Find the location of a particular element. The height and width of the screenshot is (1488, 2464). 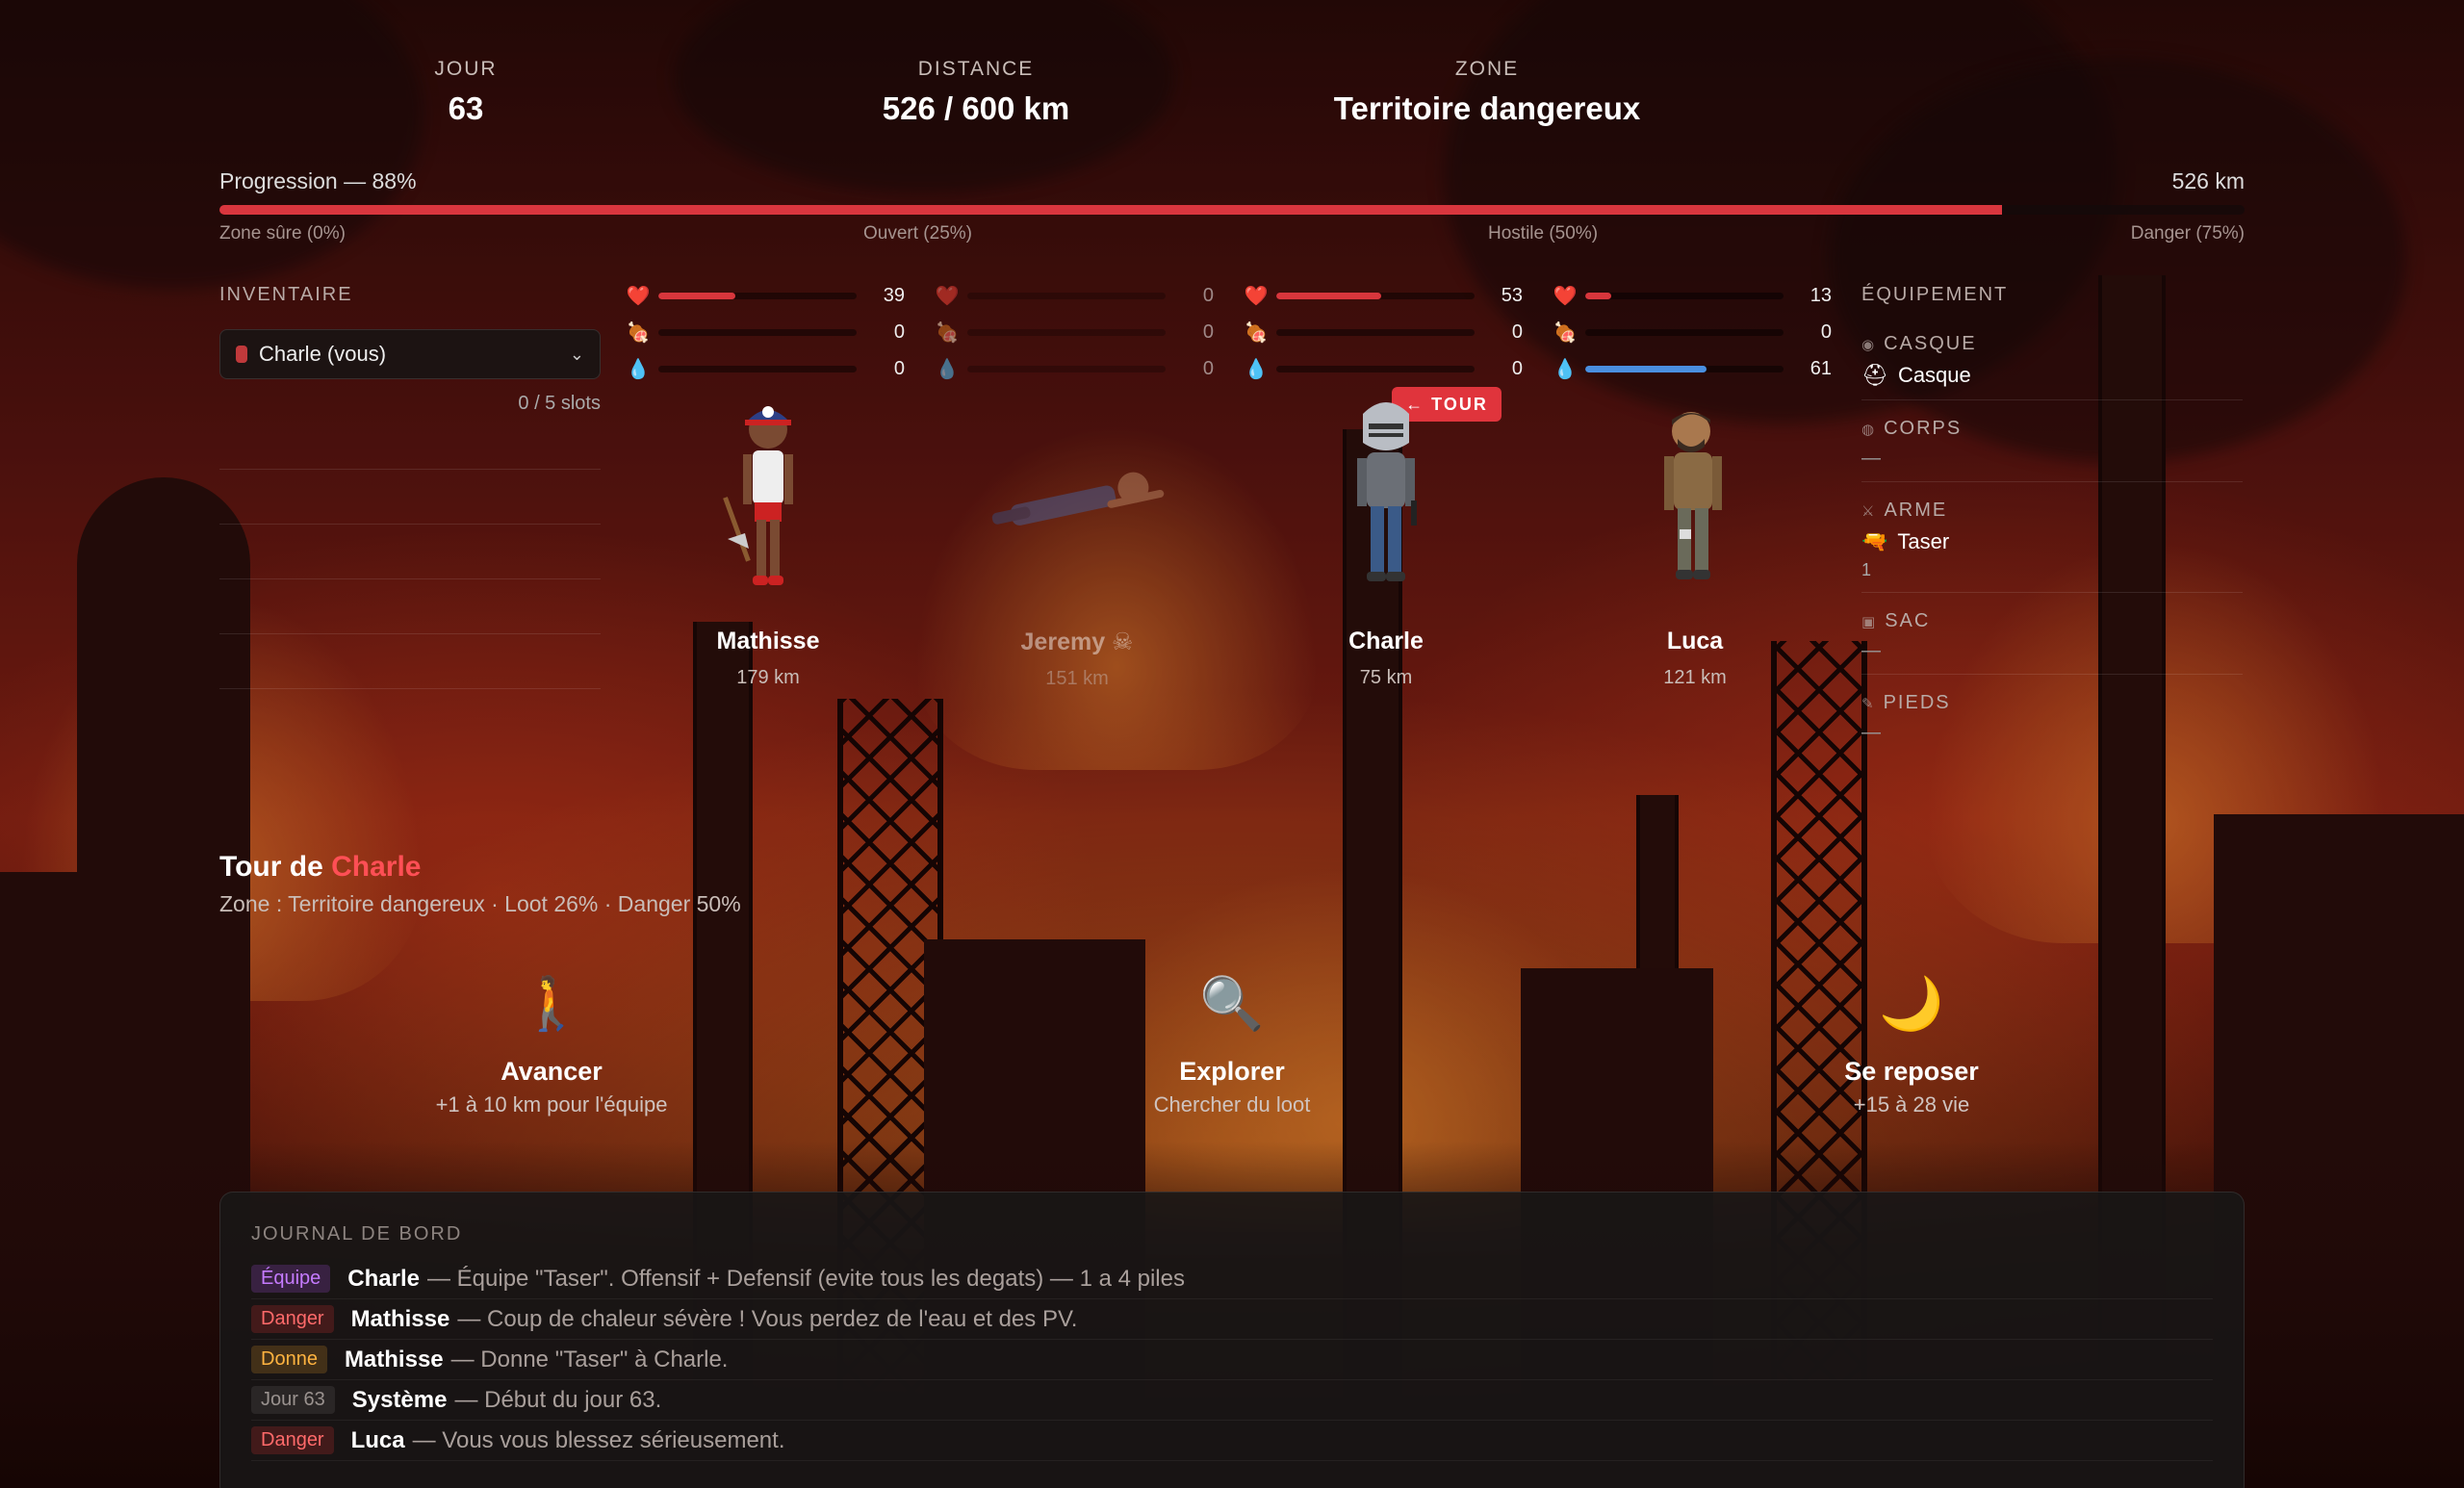

helmet-icon: ◉ is located at coordinates (1869, 344).